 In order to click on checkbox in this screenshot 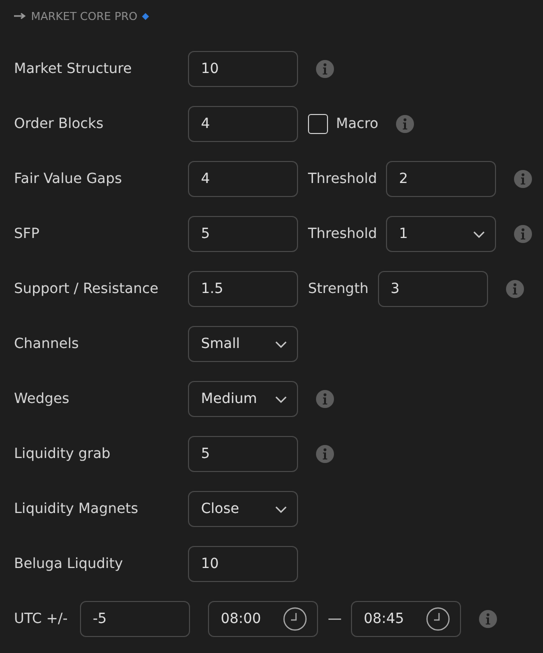, I will do `click(318, 124)`.